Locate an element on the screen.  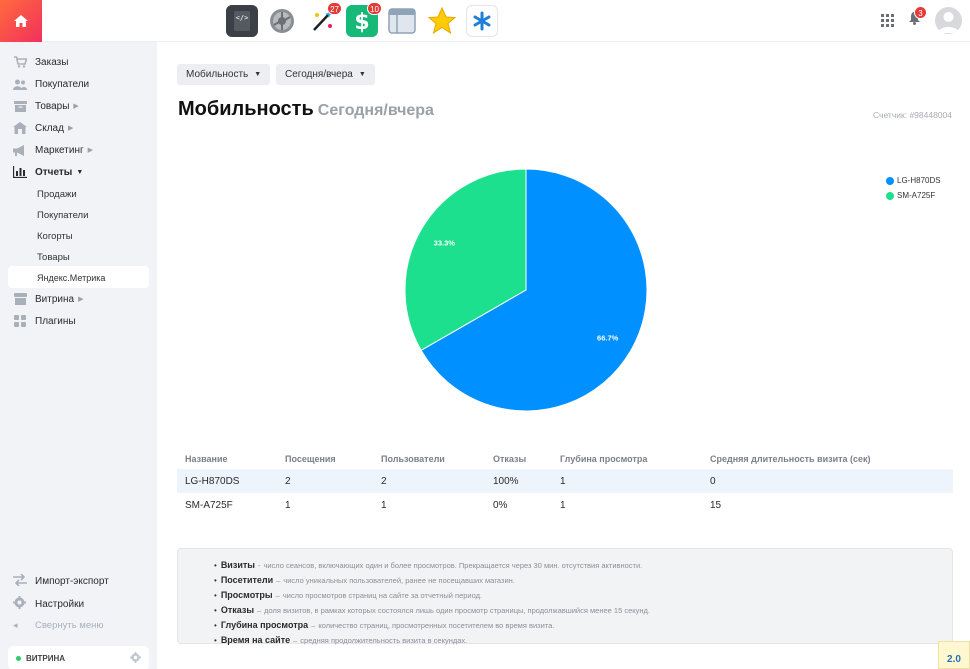
sidebar-item-plugins: Плагины is located at coordinates (44, 321).